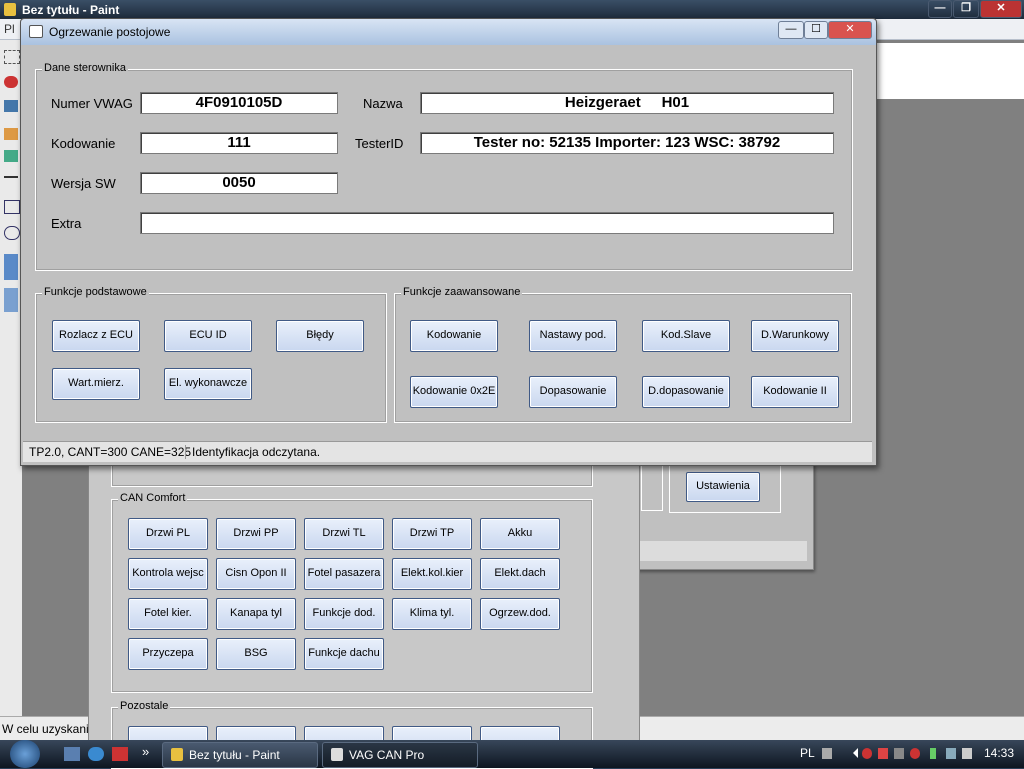 The height and width of the screenshot is (769, 1024). What do you see at coordinates (177, 754) in the screenshot?
I see `paint-task-icon` at bounding box center [177, 754].